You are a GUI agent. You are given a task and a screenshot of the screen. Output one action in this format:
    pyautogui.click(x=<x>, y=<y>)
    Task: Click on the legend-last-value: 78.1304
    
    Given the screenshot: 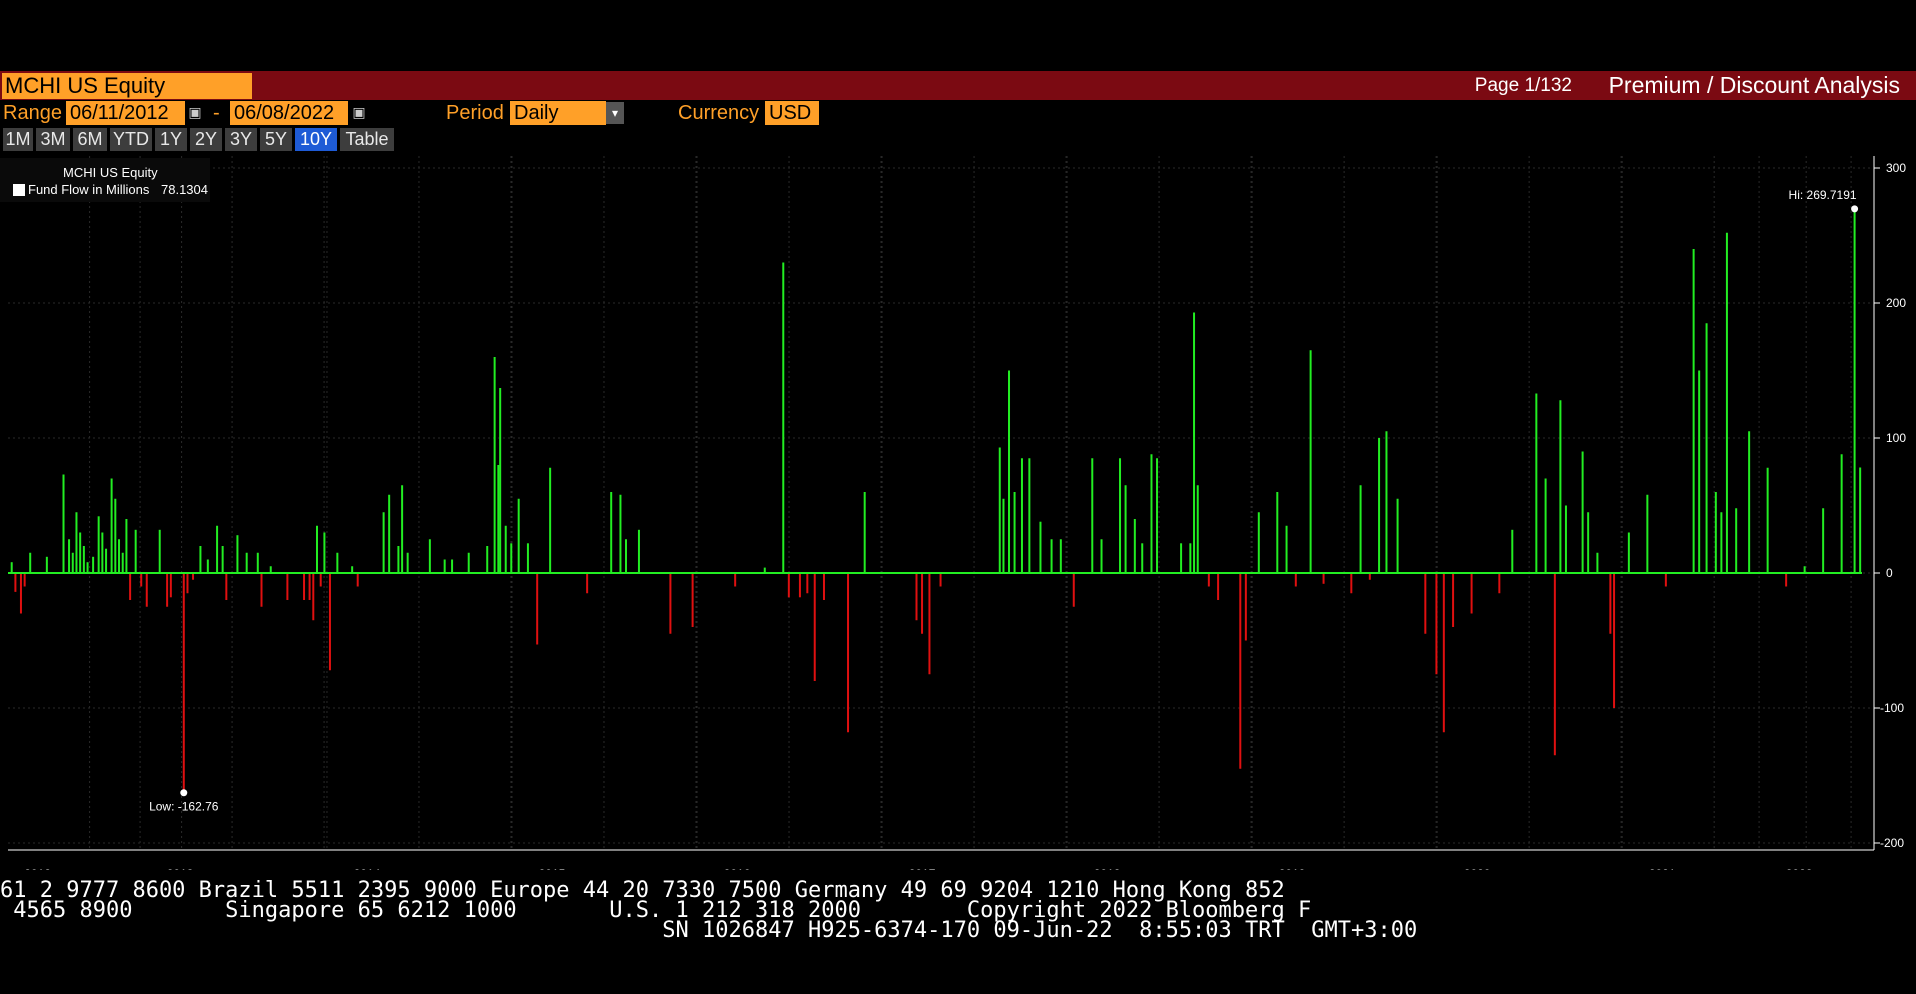 What is the action you would take?
    pyautogui.click(x=184, y=189)
    